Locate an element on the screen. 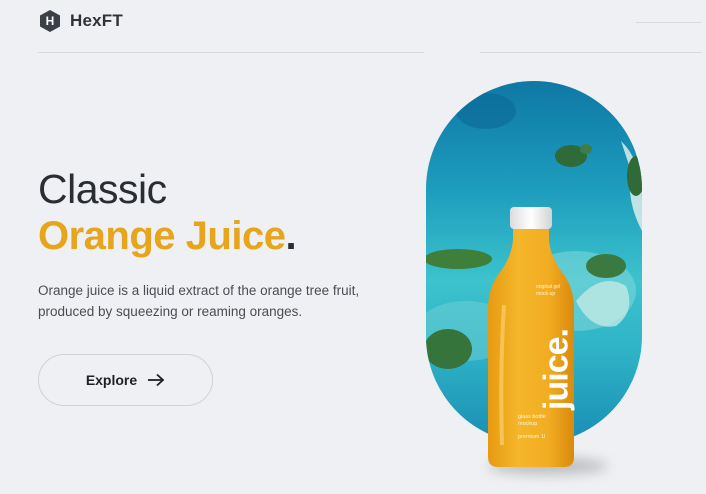  explore-button: Explore is located at coordinates (125, 380).